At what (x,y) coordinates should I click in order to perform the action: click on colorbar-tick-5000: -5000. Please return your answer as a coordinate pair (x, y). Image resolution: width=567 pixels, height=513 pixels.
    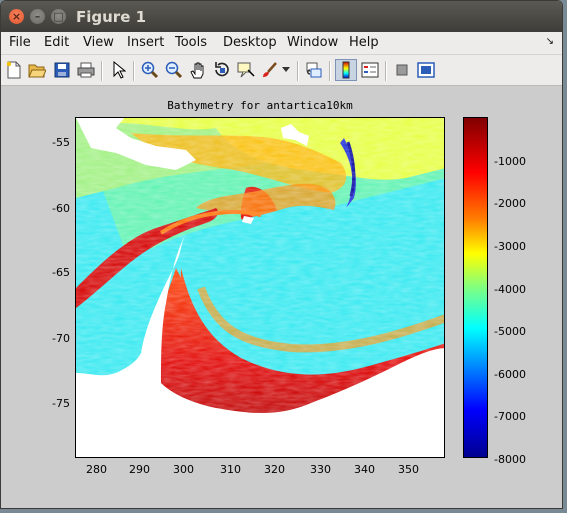
    Looking at the image, I should click on (510, 331).